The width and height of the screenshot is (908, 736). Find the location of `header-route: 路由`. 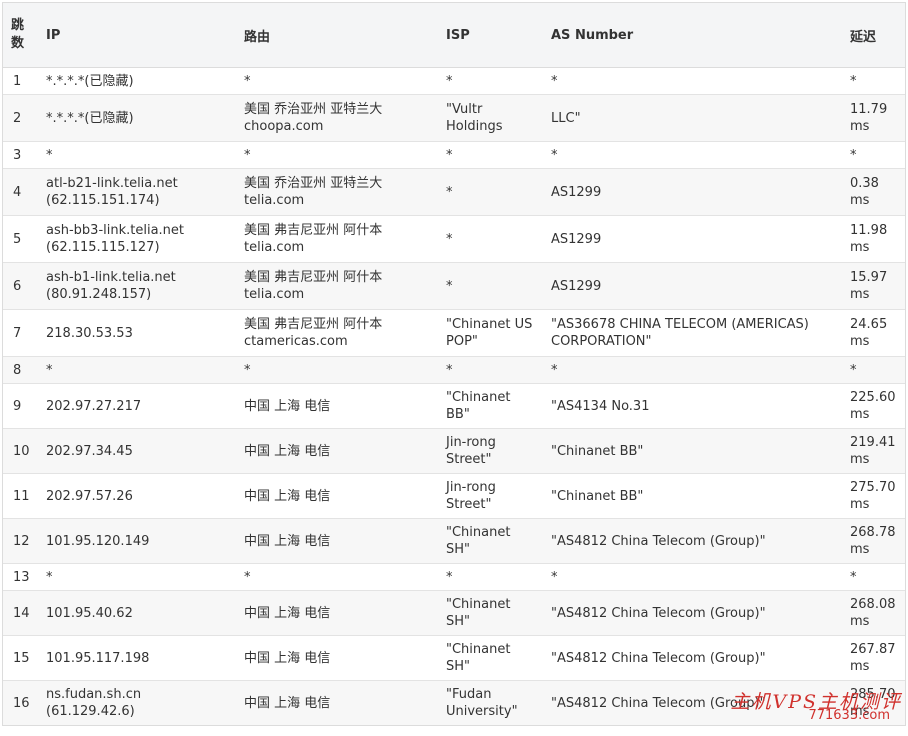

header-route: 路由 is located at coordinates (335, 35).